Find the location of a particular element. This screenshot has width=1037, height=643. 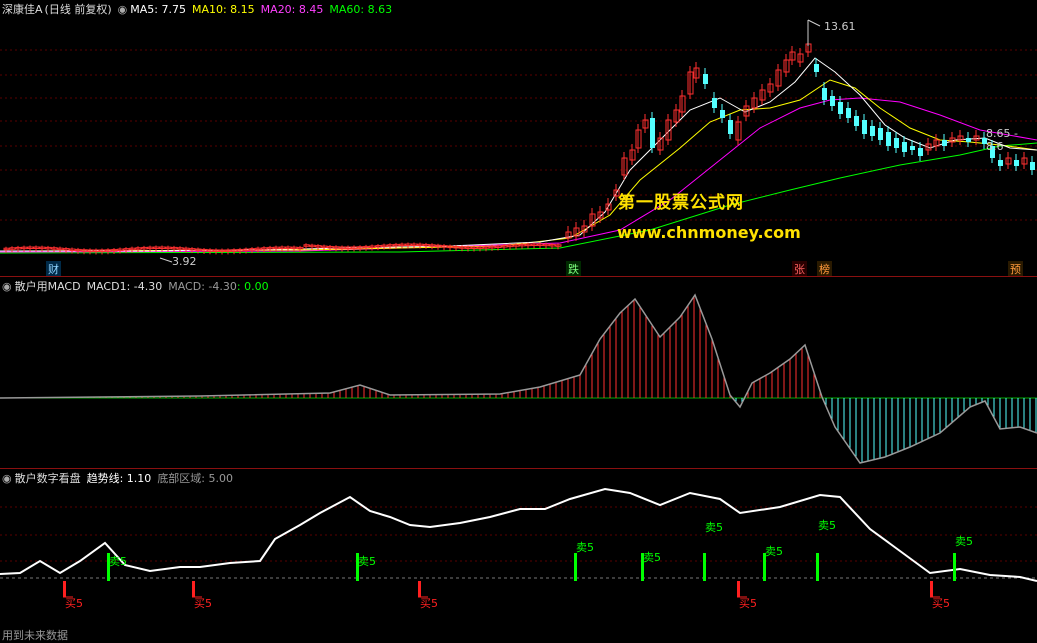

event-tag-zhang: 张 is located at coordinates (799, 269).